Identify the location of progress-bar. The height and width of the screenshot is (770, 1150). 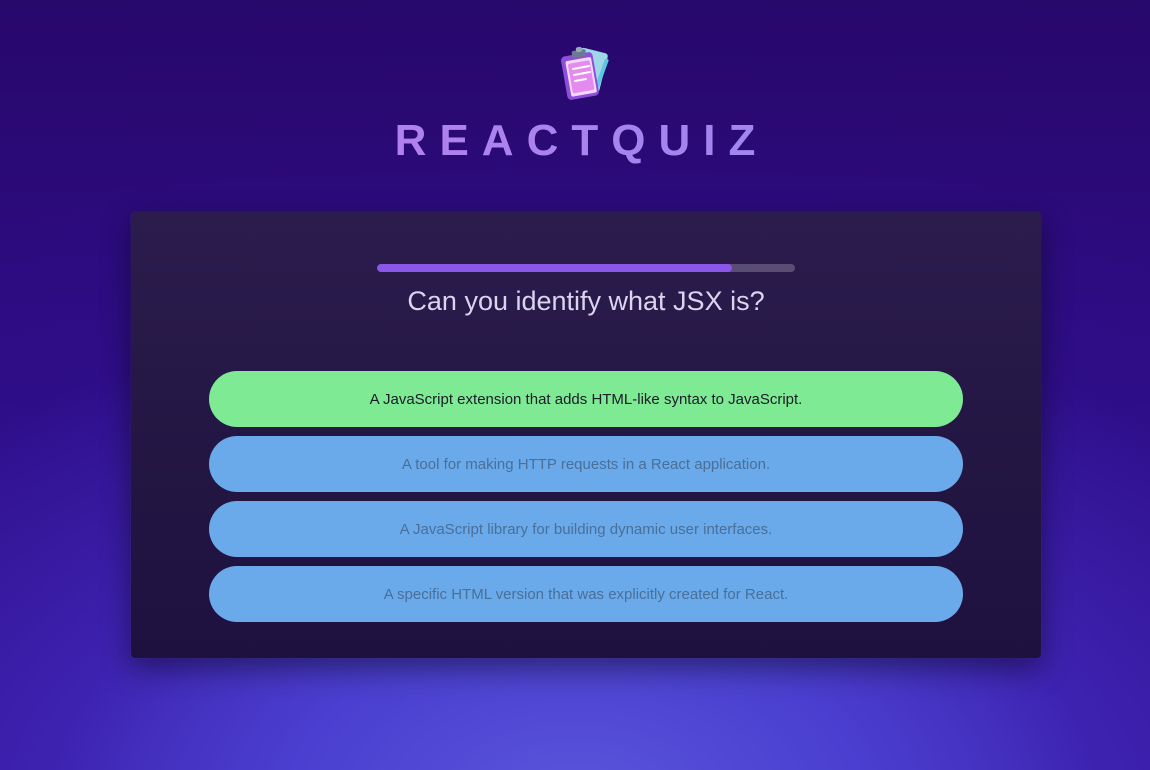
(586, 268).